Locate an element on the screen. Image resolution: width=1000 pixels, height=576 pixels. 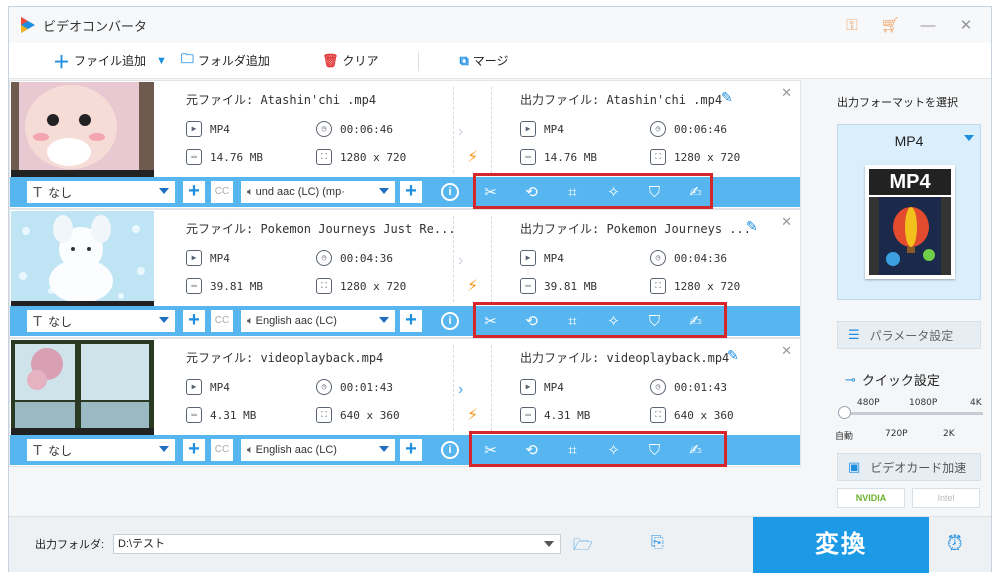
main-toolbar: ＋ ファイル追加 ▼ 🗀︎ フォルダ追加 🗑︎ クリア ⧉ マージ is located at coordinates (500, 61).